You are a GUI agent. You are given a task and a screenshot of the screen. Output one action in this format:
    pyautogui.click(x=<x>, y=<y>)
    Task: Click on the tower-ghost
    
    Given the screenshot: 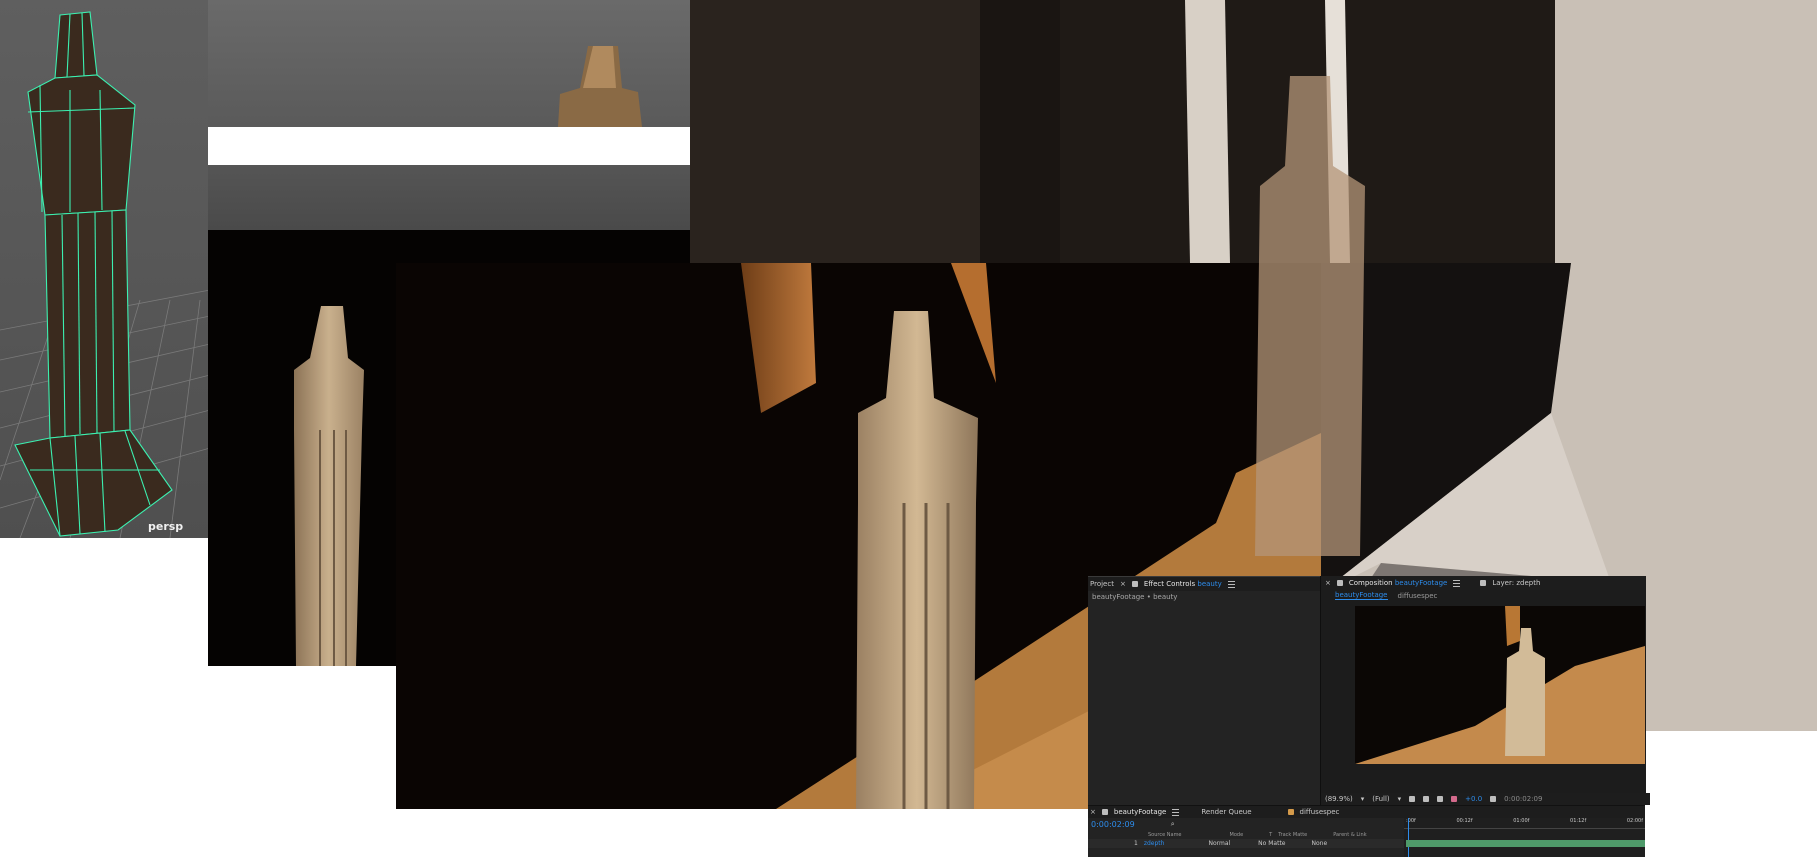 What is the action you would take?
    pyautogui.click(x=1310, y=316)
    